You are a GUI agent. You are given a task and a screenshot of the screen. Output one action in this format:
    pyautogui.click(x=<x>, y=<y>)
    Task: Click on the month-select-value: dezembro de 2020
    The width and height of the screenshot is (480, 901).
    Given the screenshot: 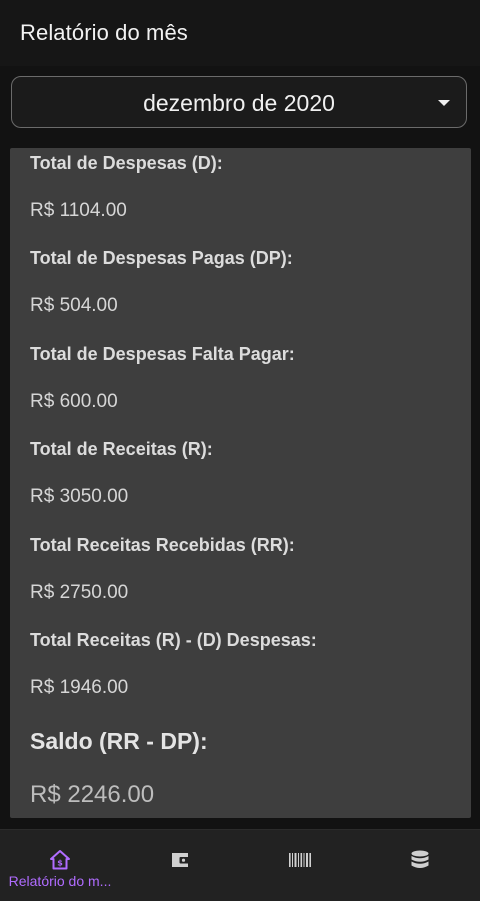 What is the action you would take?
    pyautogui.click(x=239, y=103)
    